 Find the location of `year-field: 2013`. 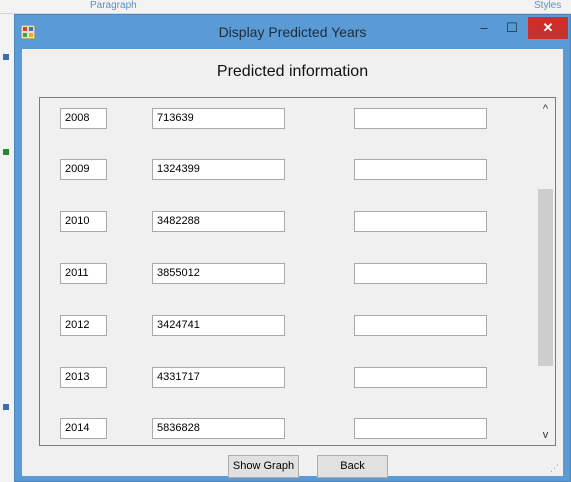

year-field: 2013 is located at coordinates (83, 377).